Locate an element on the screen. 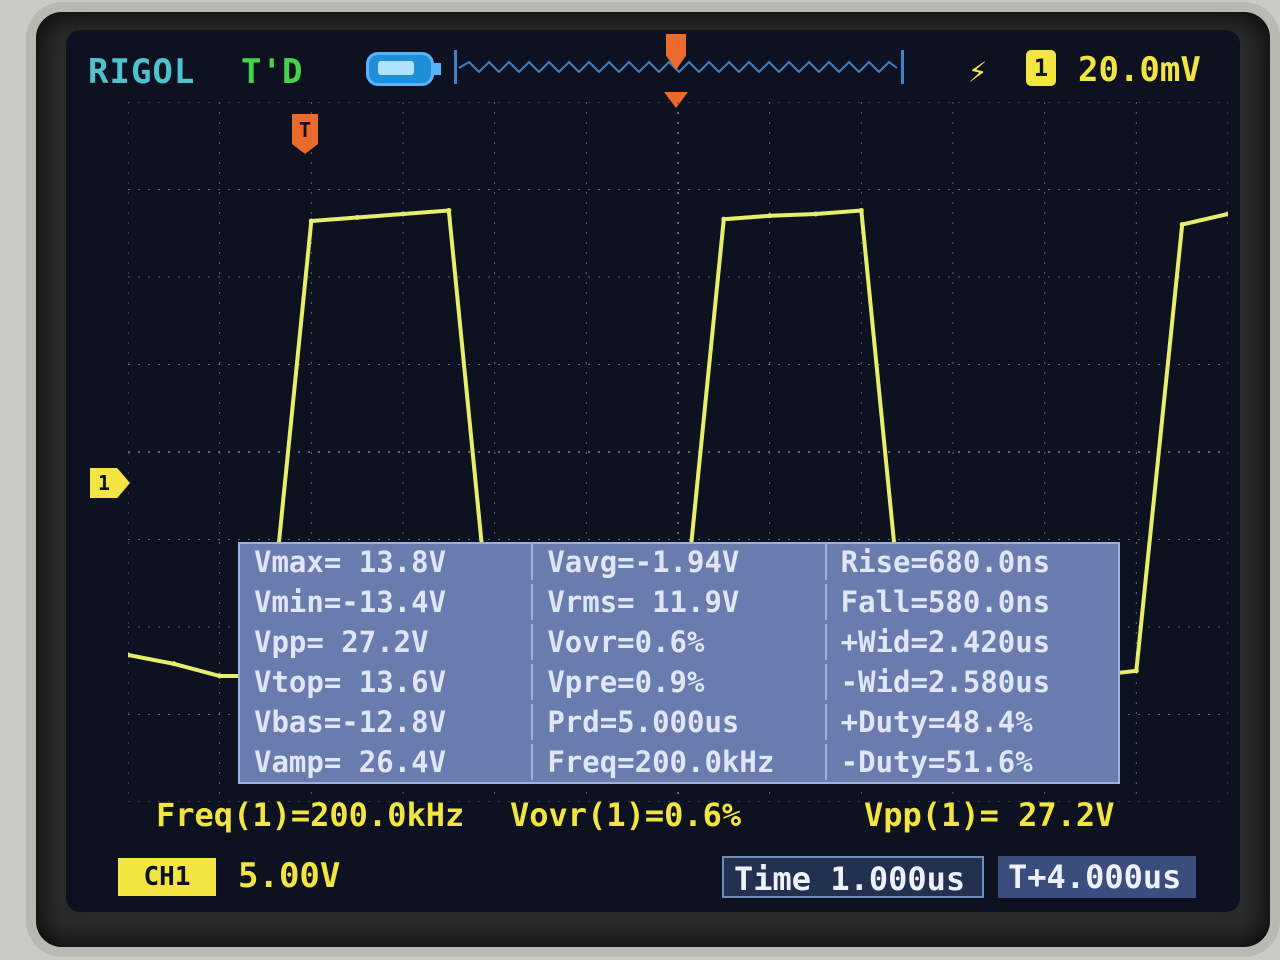 This screenshot has width=1280, height=960. measurement-row: Vtop= 13.6V Vpre=0.9% -Wid=2.580us is located at coordinates (679, 682).